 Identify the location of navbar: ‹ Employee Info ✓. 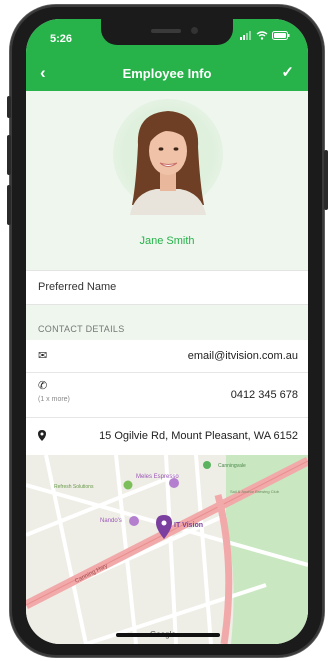
(167, 73).